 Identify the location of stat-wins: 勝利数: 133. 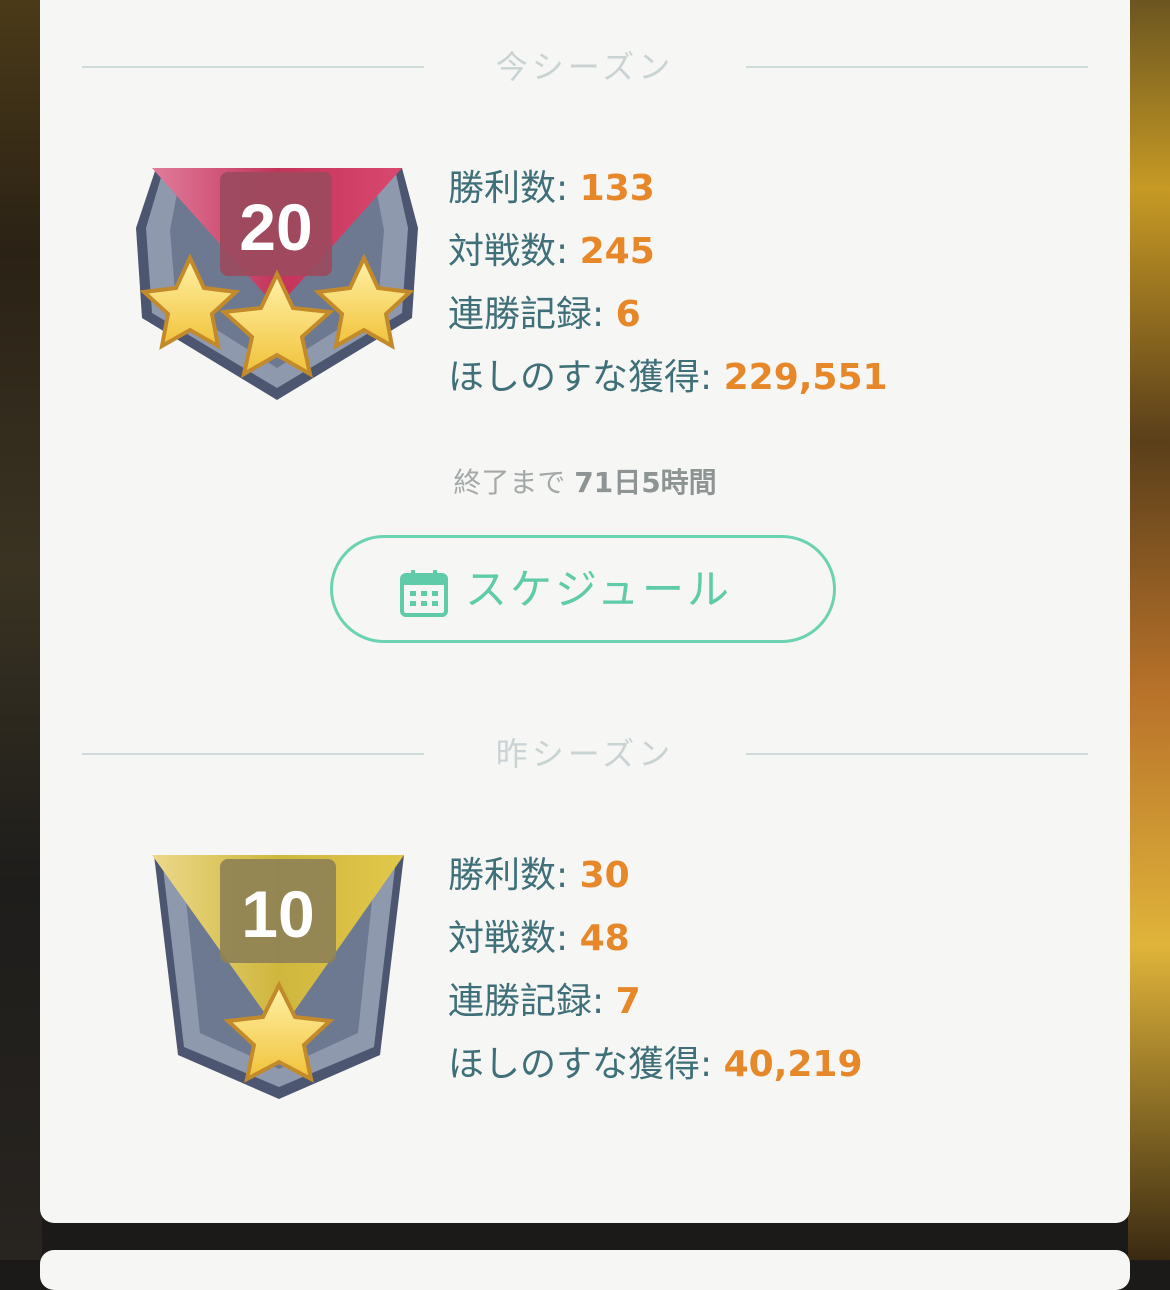
(551, 188).